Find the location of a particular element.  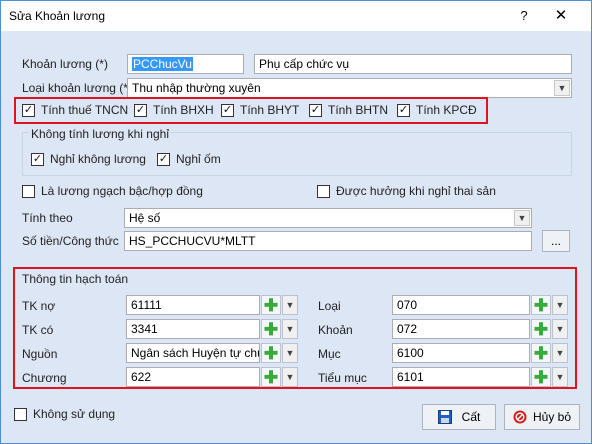

loai-khoan-luong-value: Thu nhập thường xuyên is located at coordinates (196, 88).